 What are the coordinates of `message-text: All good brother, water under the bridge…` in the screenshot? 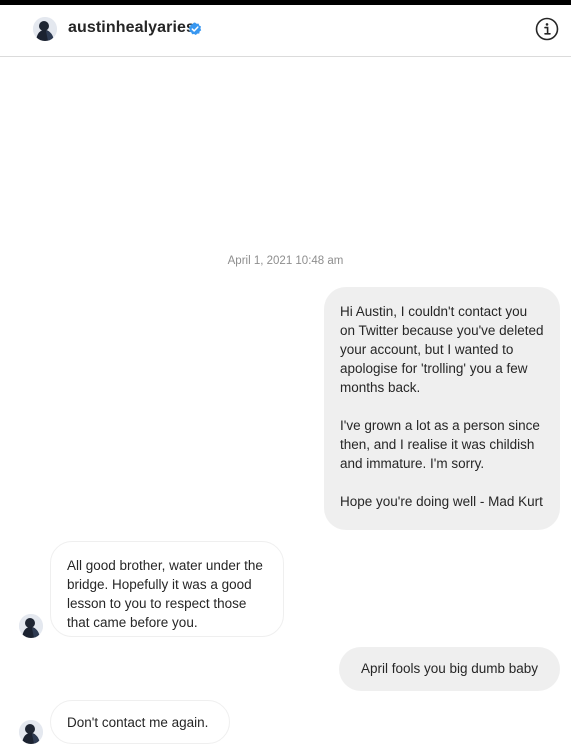 It's located at (165, 594).